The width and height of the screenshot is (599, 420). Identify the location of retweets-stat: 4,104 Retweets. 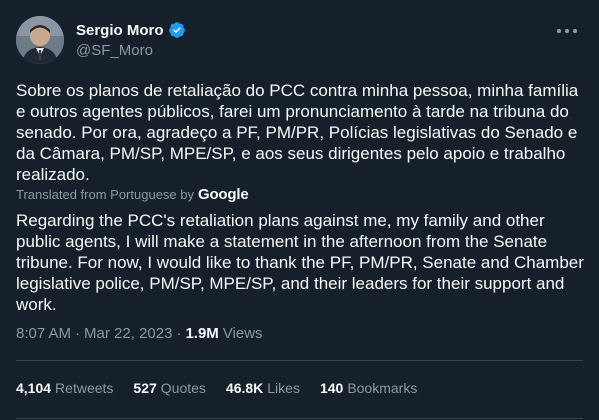
(64, 388).